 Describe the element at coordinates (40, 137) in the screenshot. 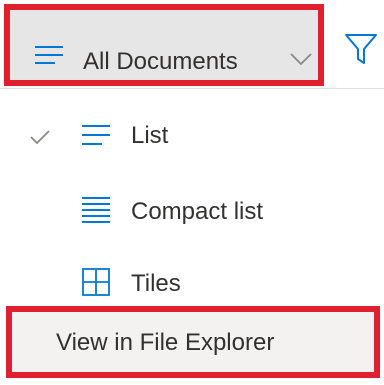

I see `checkmark-icon` at that location.